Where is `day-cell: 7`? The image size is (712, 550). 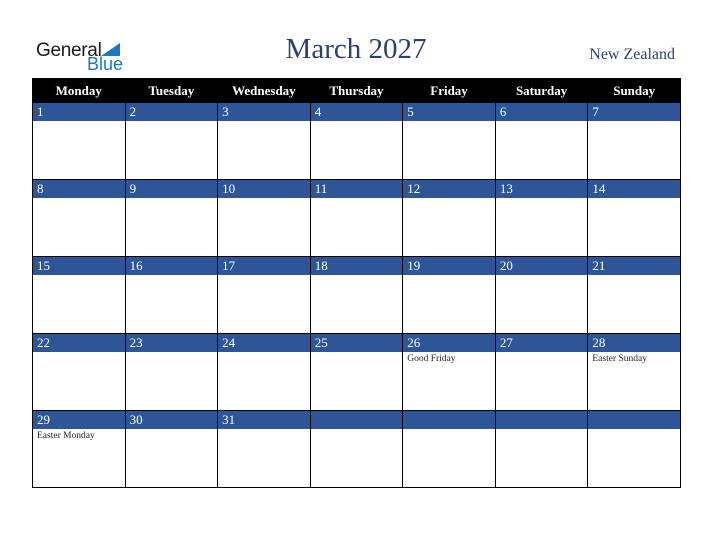 day-cell: 7 is located at coordinates (634, 141).